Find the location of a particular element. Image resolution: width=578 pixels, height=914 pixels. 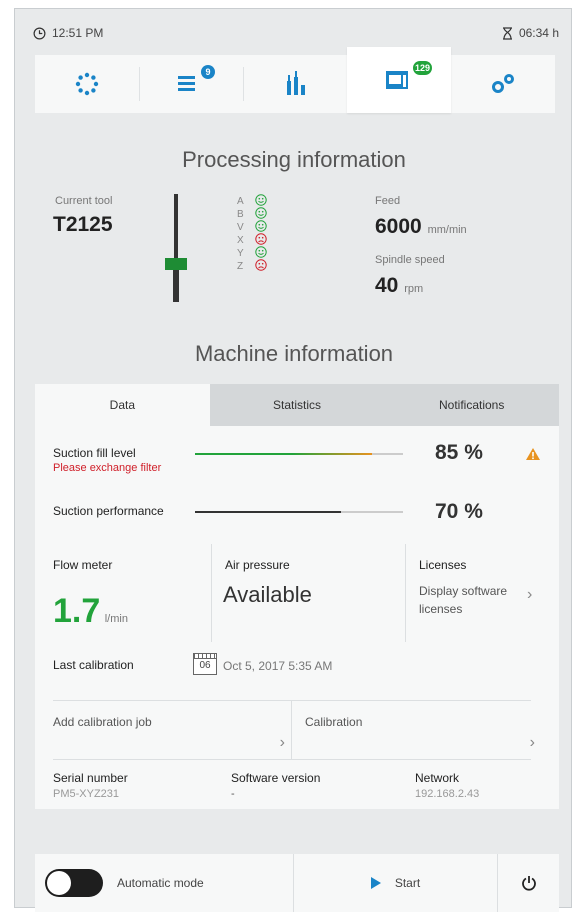

start-label: Start is located at coordinates (407, 883).